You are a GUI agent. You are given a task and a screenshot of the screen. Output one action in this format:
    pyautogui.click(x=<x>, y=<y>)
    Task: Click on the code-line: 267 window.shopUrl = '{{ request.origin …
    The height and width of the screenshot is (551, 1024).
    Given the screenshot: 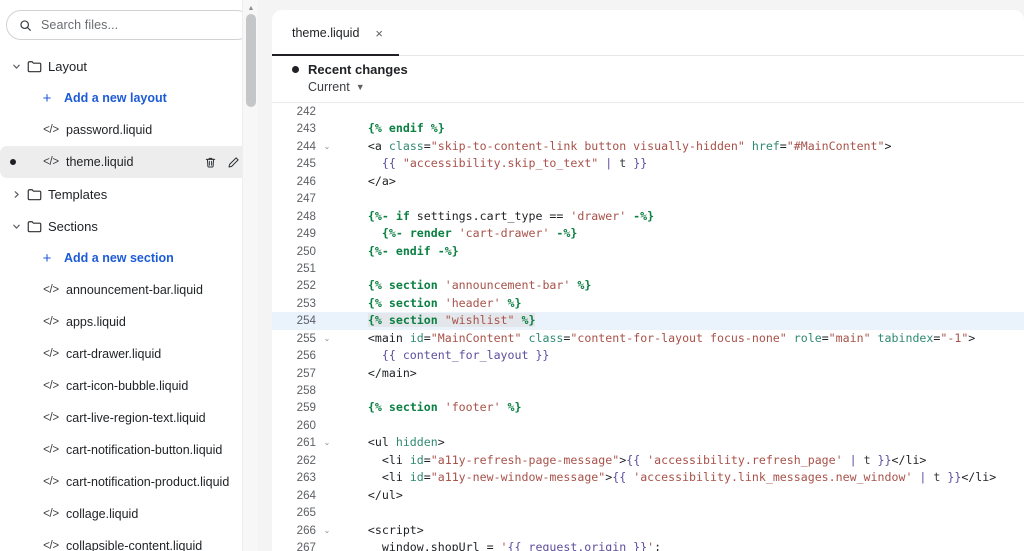 What is the action you would take?
    pyautogui.click(x=648, y=545)
    